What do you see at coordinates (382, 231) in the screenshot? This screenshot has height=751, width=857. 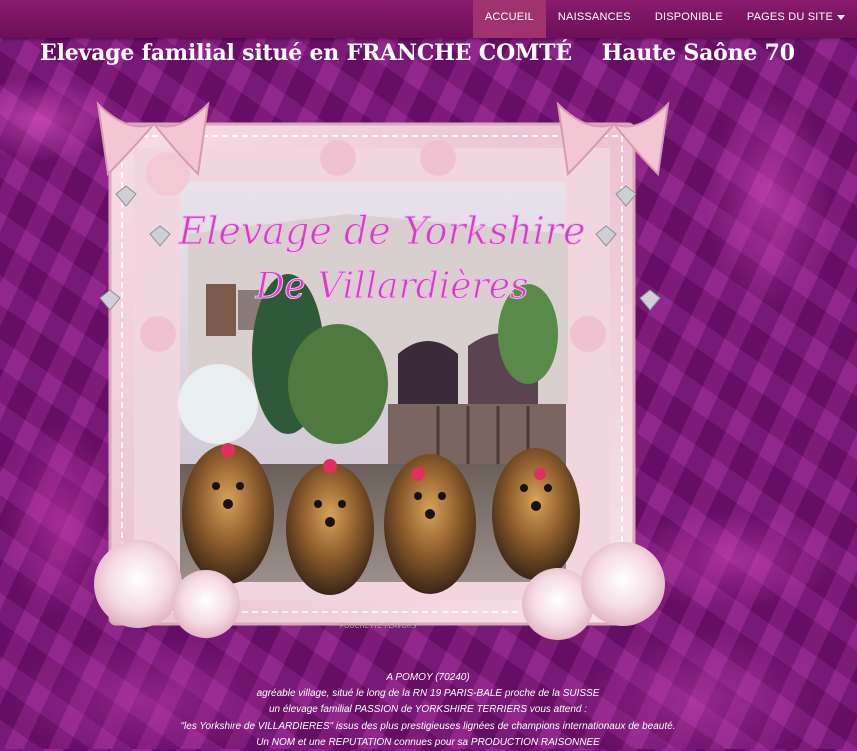 I see `banner-title-line1: Elevage de Yorkshire` at bounding box center [382, 231].